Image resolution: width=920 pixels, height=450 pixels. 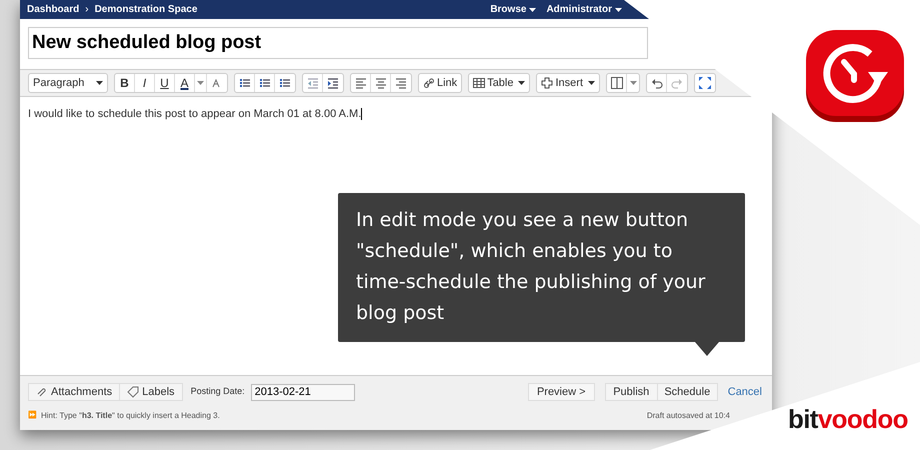 I want to click on nav-menu: Browse, so click(x=513, y=9).